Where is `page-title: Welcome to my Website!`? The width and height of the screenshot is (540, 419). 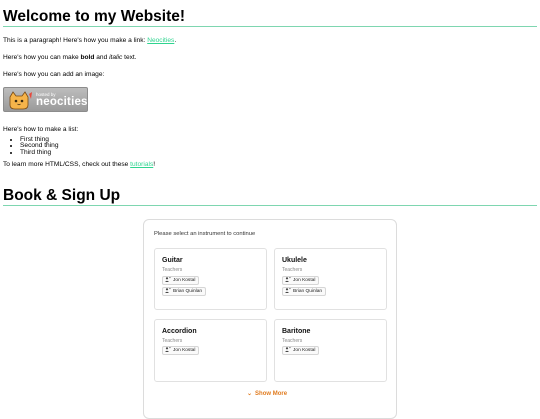
page-title: Welcome to my Website! is located at coordinates (270, 13).